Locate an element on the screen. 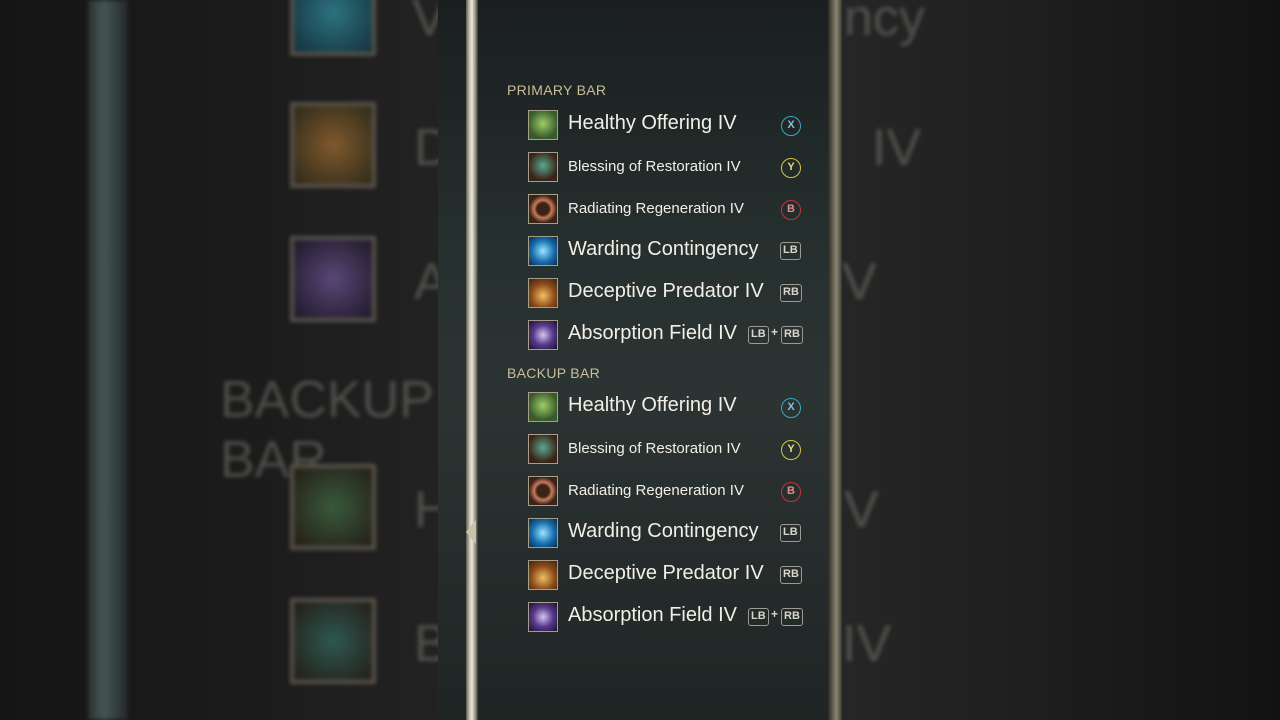 The height and width of the screenshot is (720, 1280). backup-bar-title: BACKUP BAR is located at coordinates (553, 373).